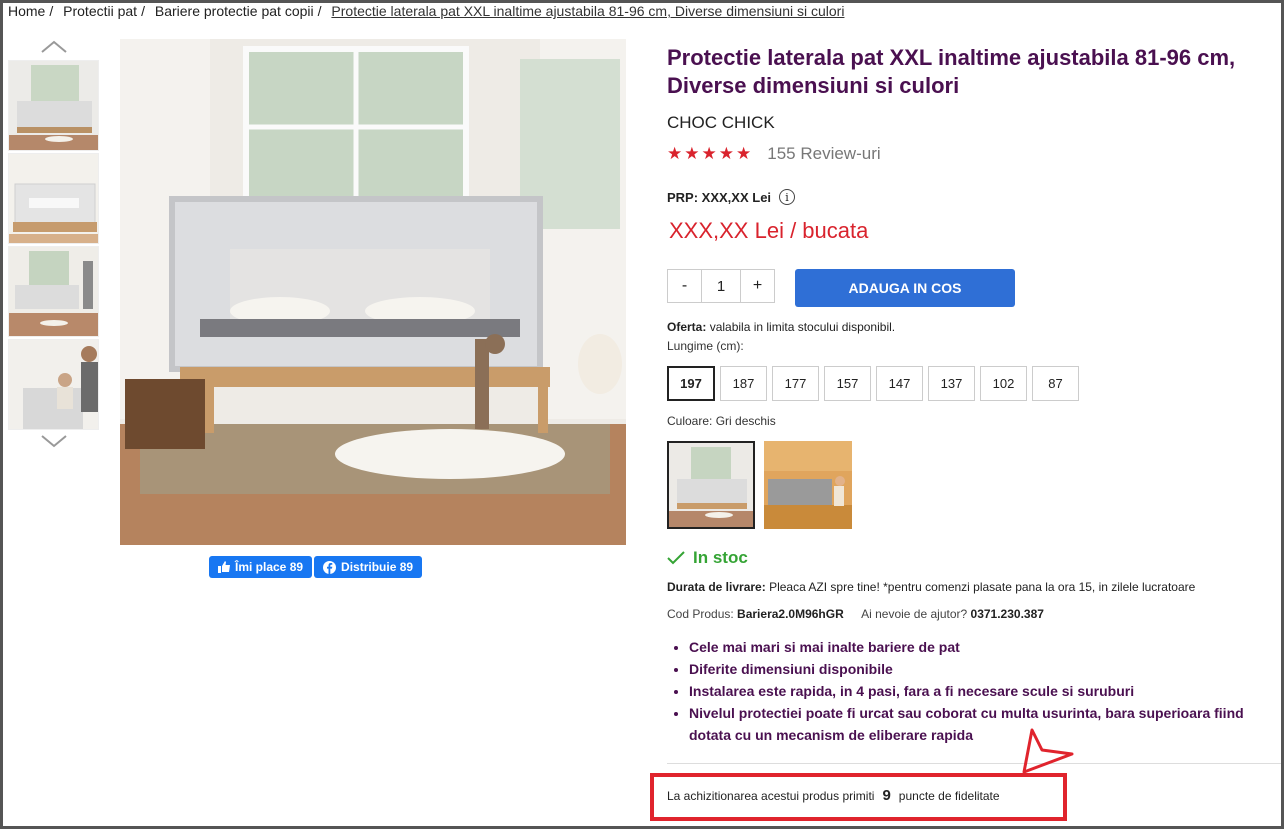 This screenshot has height=829, width=1284. Describe the element at coordinates (676, 558) in the screenshot. I see `checkmark-icon` at that location.